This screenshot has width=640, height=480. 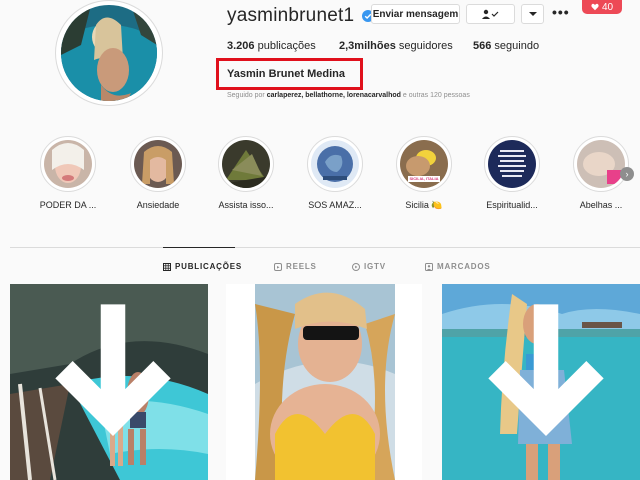 I want to click on following-count: 566 seguindo, so click(x=506, y=46).